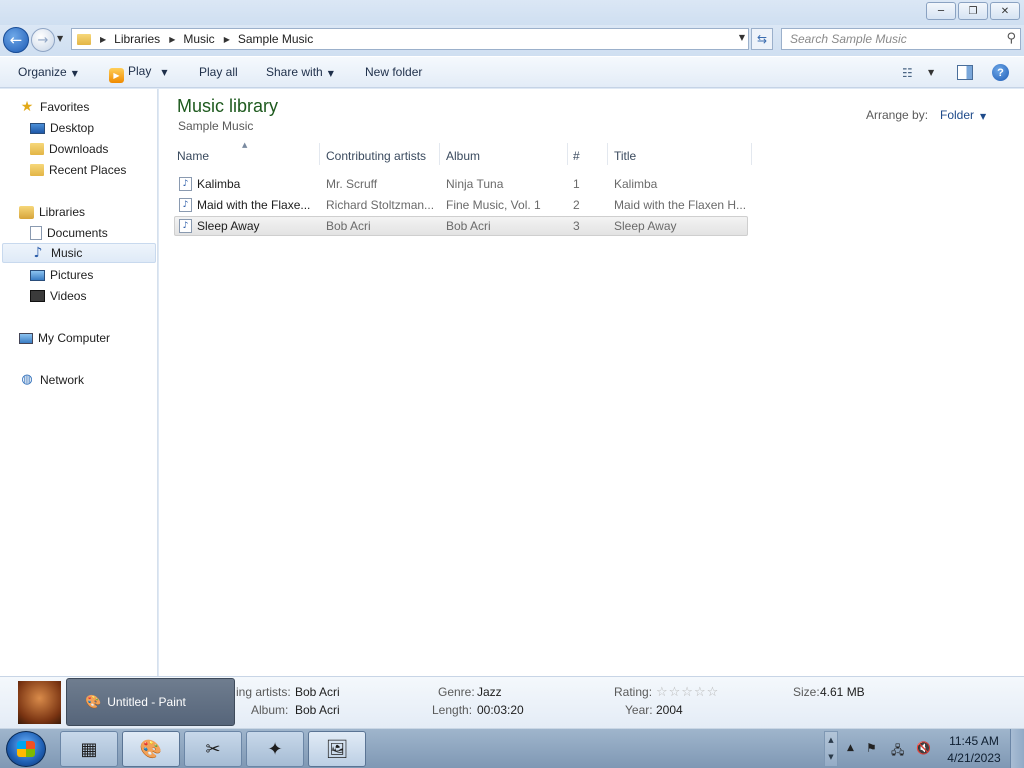 This screenshot has width=1024, height=768. What do you see at coordinates (213, 749) in the screenshot?
I see `taskbar-snipping-tool: ✂` at bounding box center [213, 749].